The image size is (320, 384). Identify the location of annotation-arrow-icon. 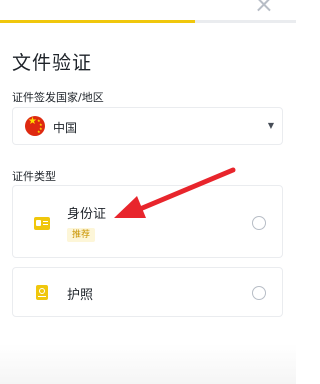
(175, 192).